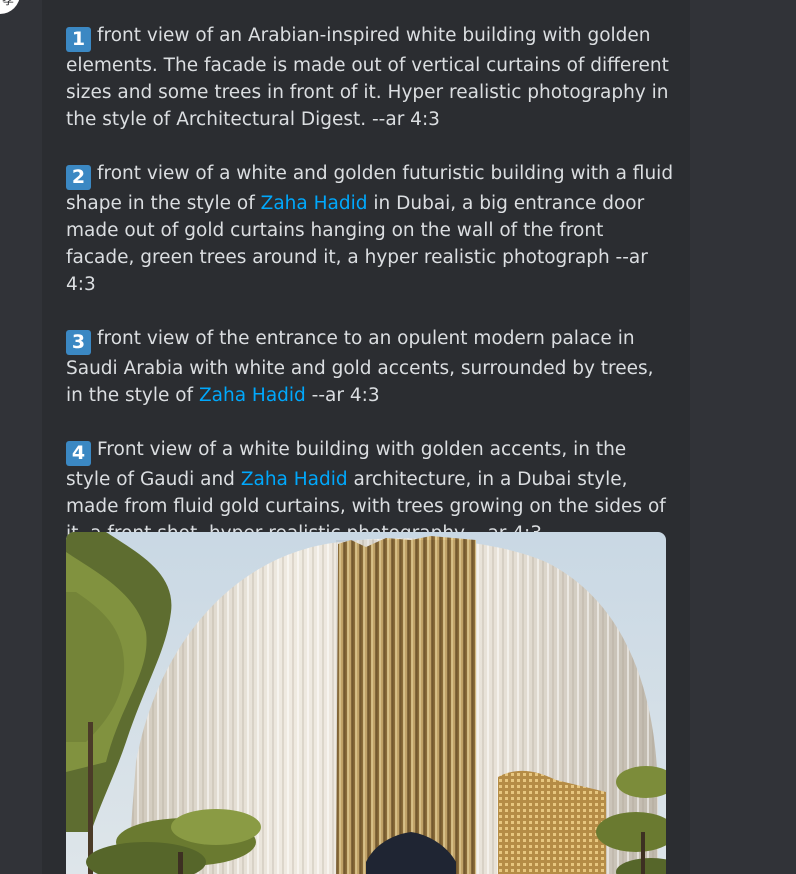 The width and height of the screenshot is (796, 874). I want to click on user-avatar: 孝, so click(10, 7).